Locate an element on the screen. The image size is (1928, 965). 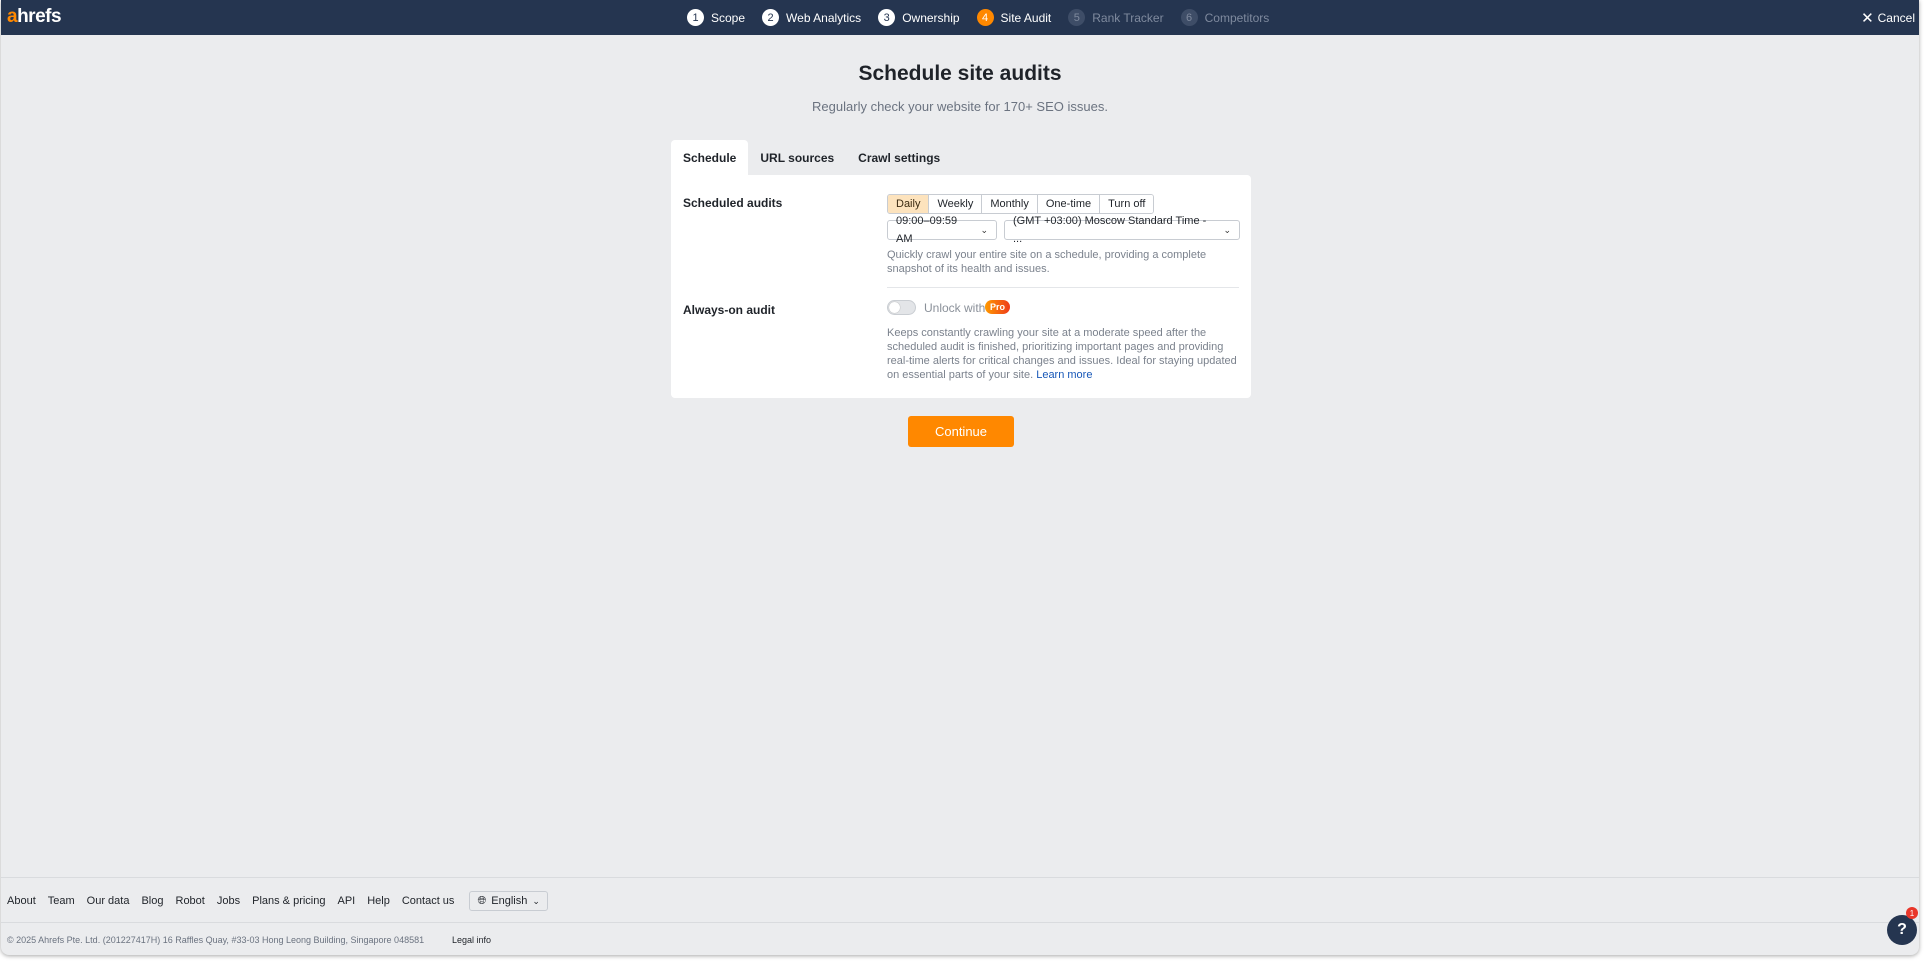
step-scope: 1 Scope is located at coordinates (716, 17).